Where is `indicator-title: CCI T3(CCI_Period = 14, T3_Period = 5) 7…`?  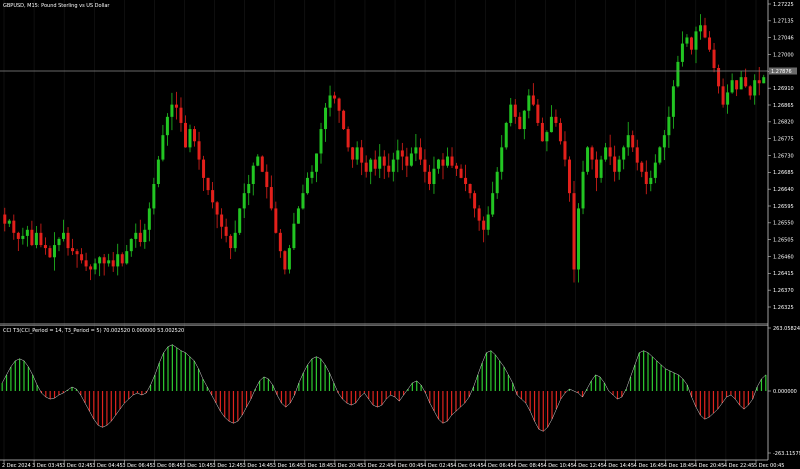
indicator-title: CCI T3(CCI_Period = 14, T3_Period = 5) 7… is located at coordinates (93, 331).